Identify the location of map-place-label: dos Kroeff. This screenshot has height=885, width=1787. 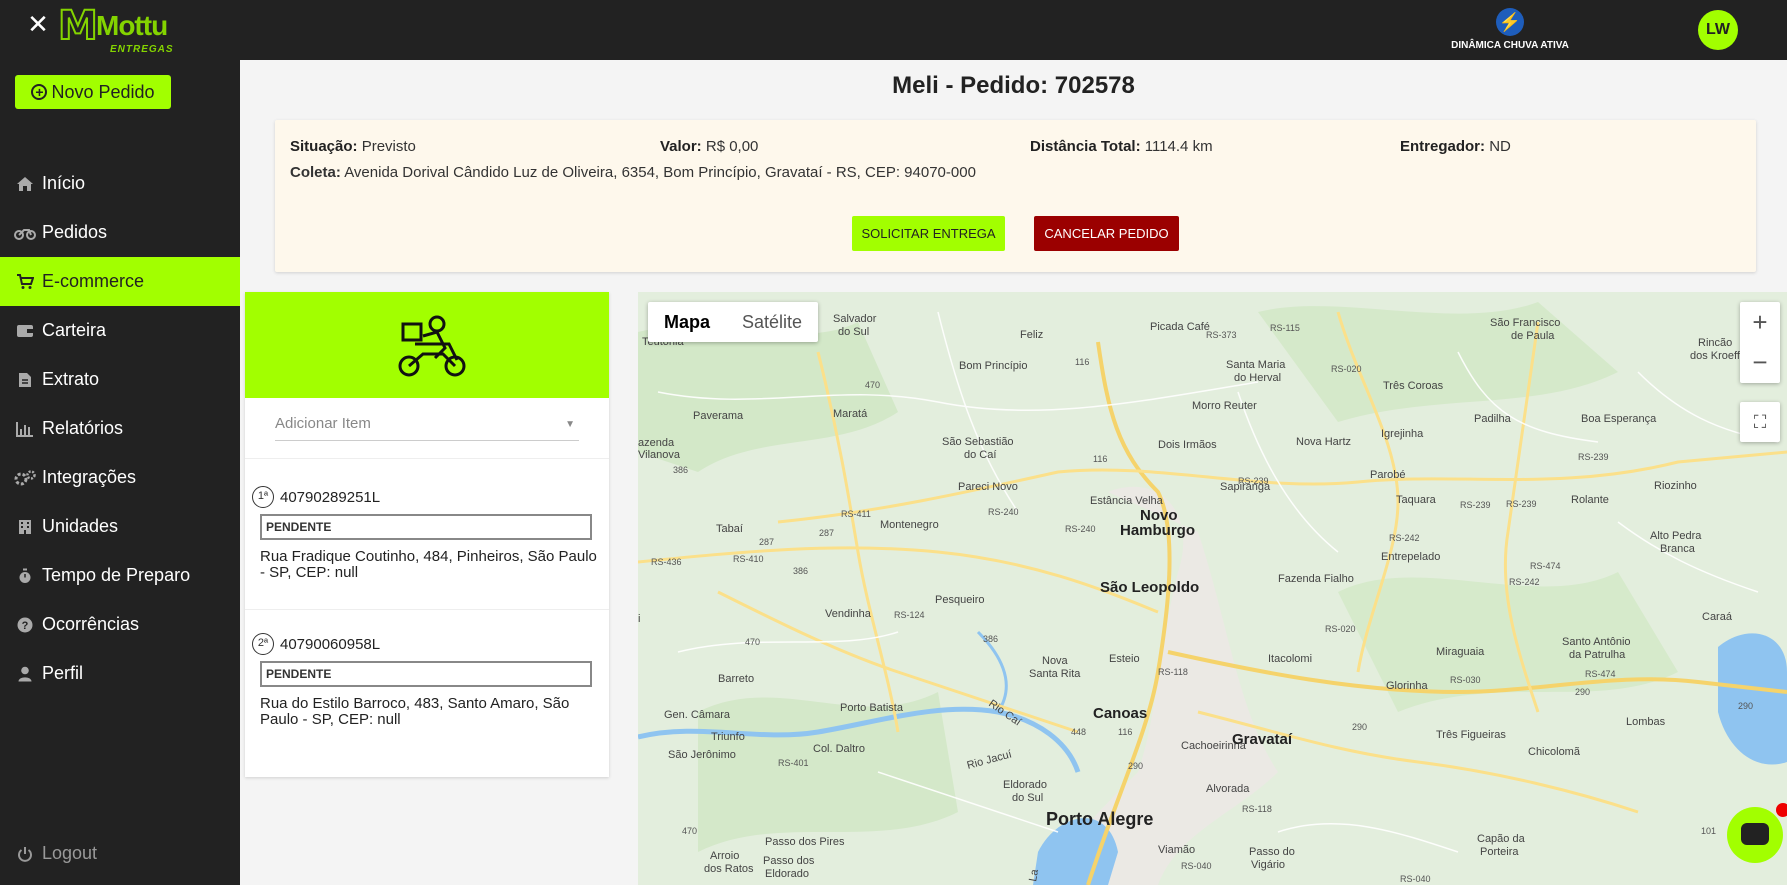
(1715, 356).